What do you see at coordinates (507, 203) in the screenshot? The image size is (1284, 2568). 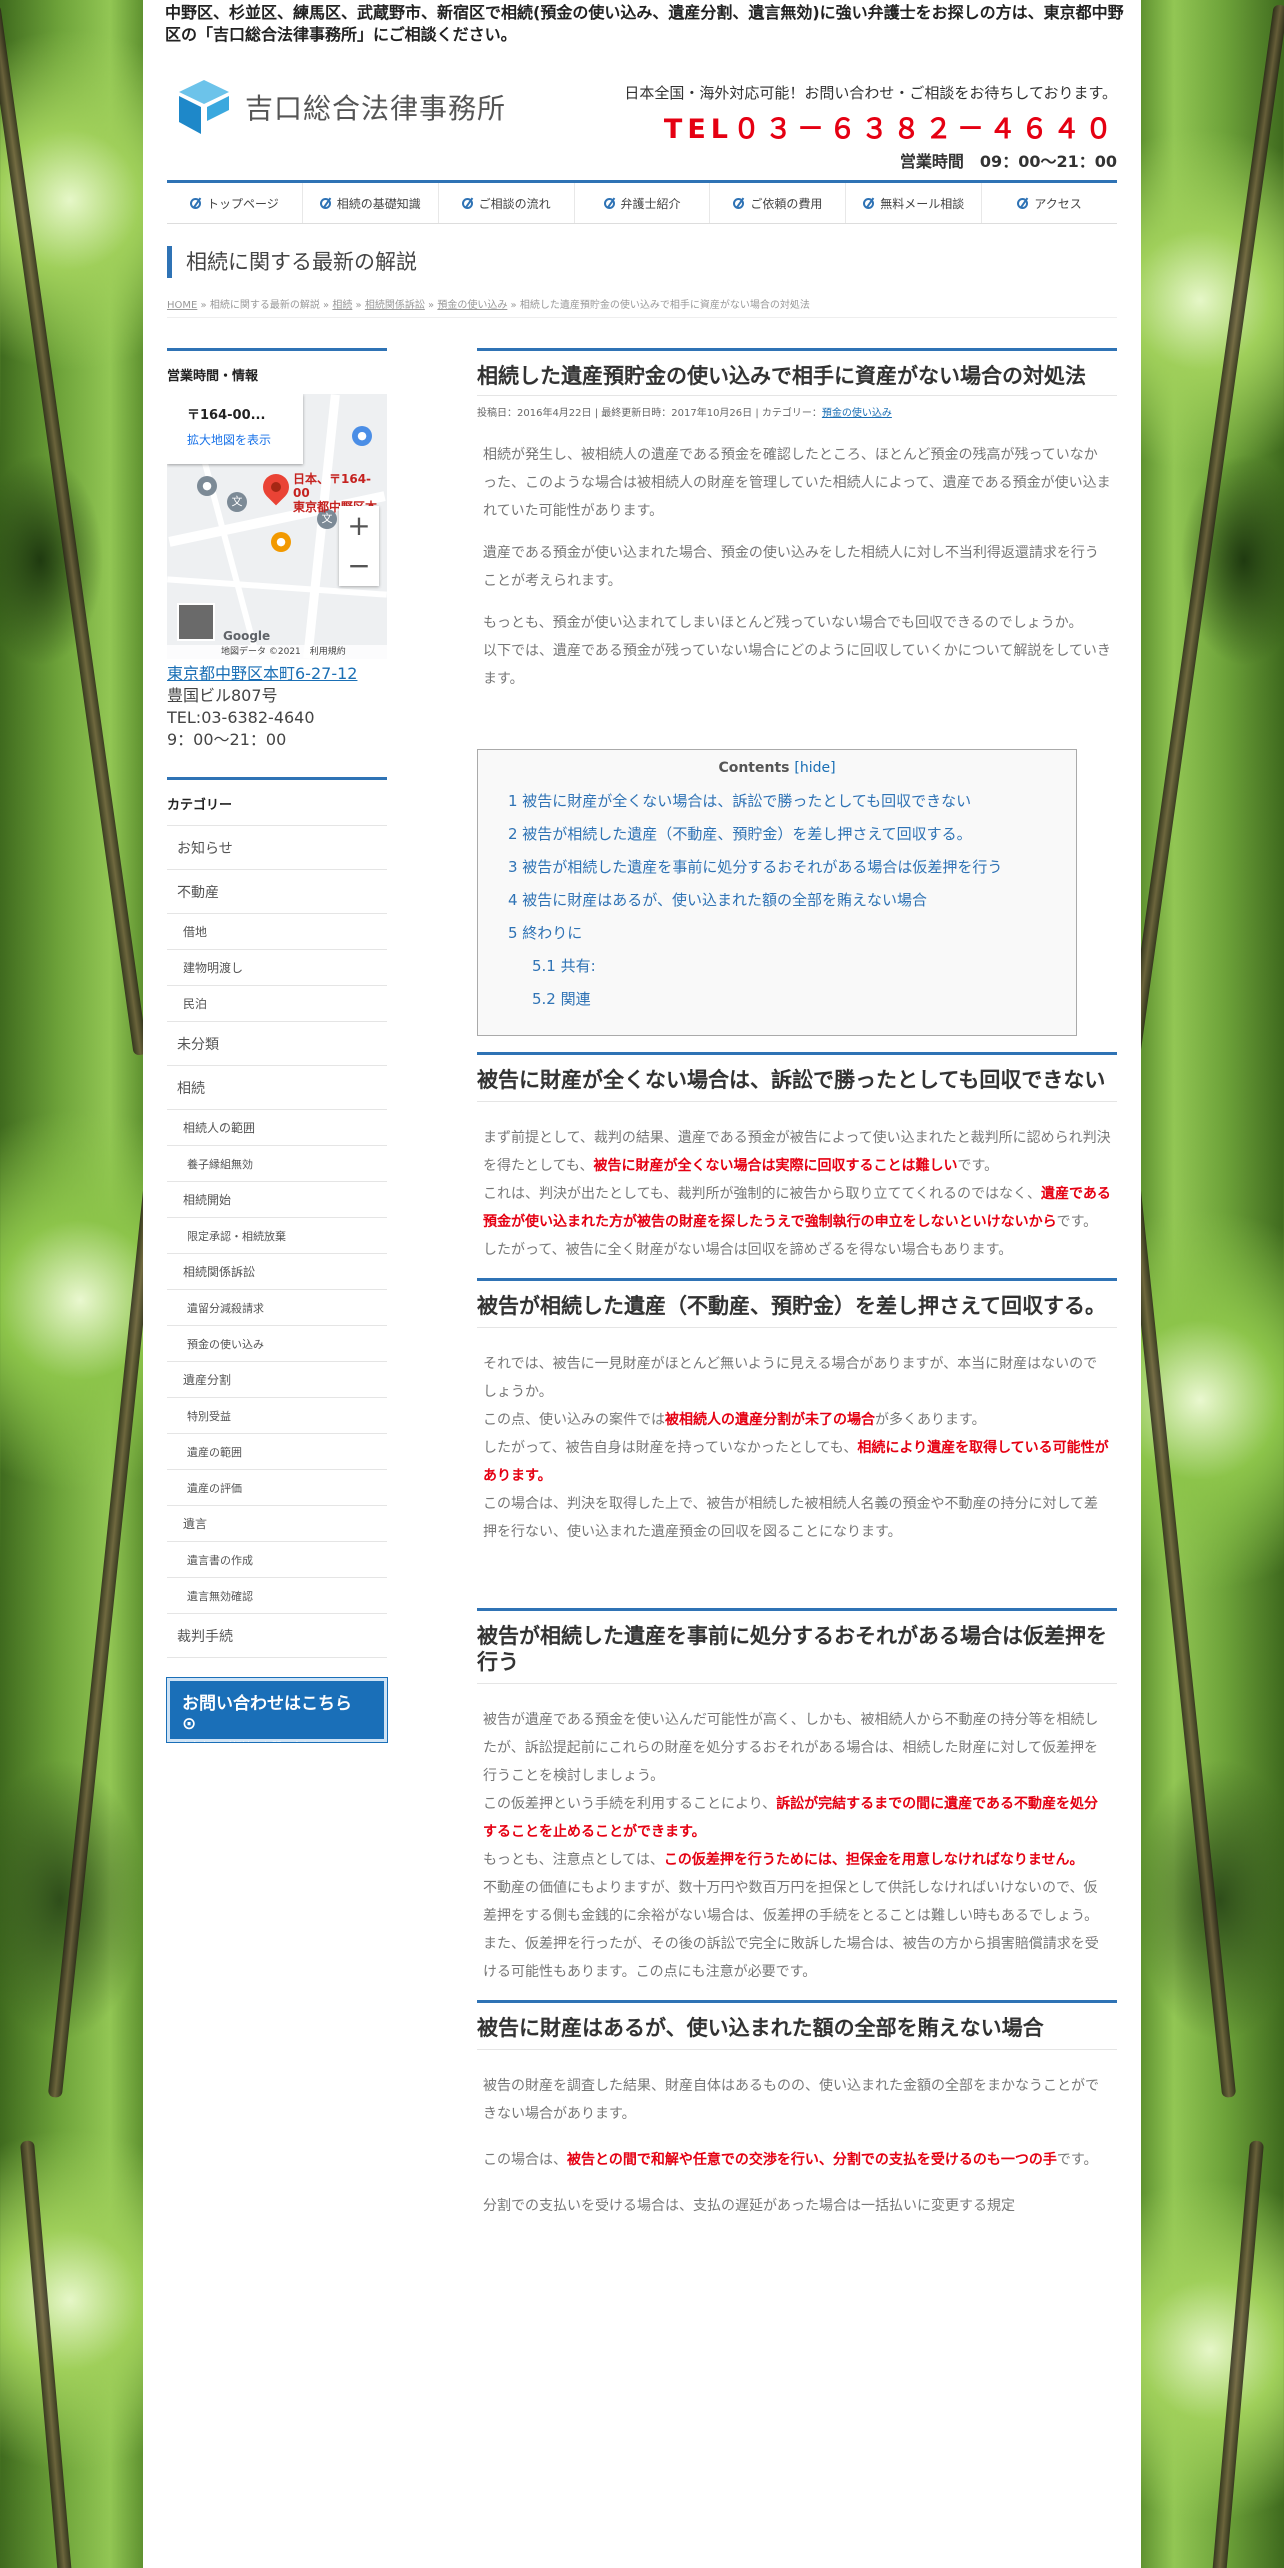 I see `nav-item-flow: ご相談の流れ` at bounding box center [507, 203].